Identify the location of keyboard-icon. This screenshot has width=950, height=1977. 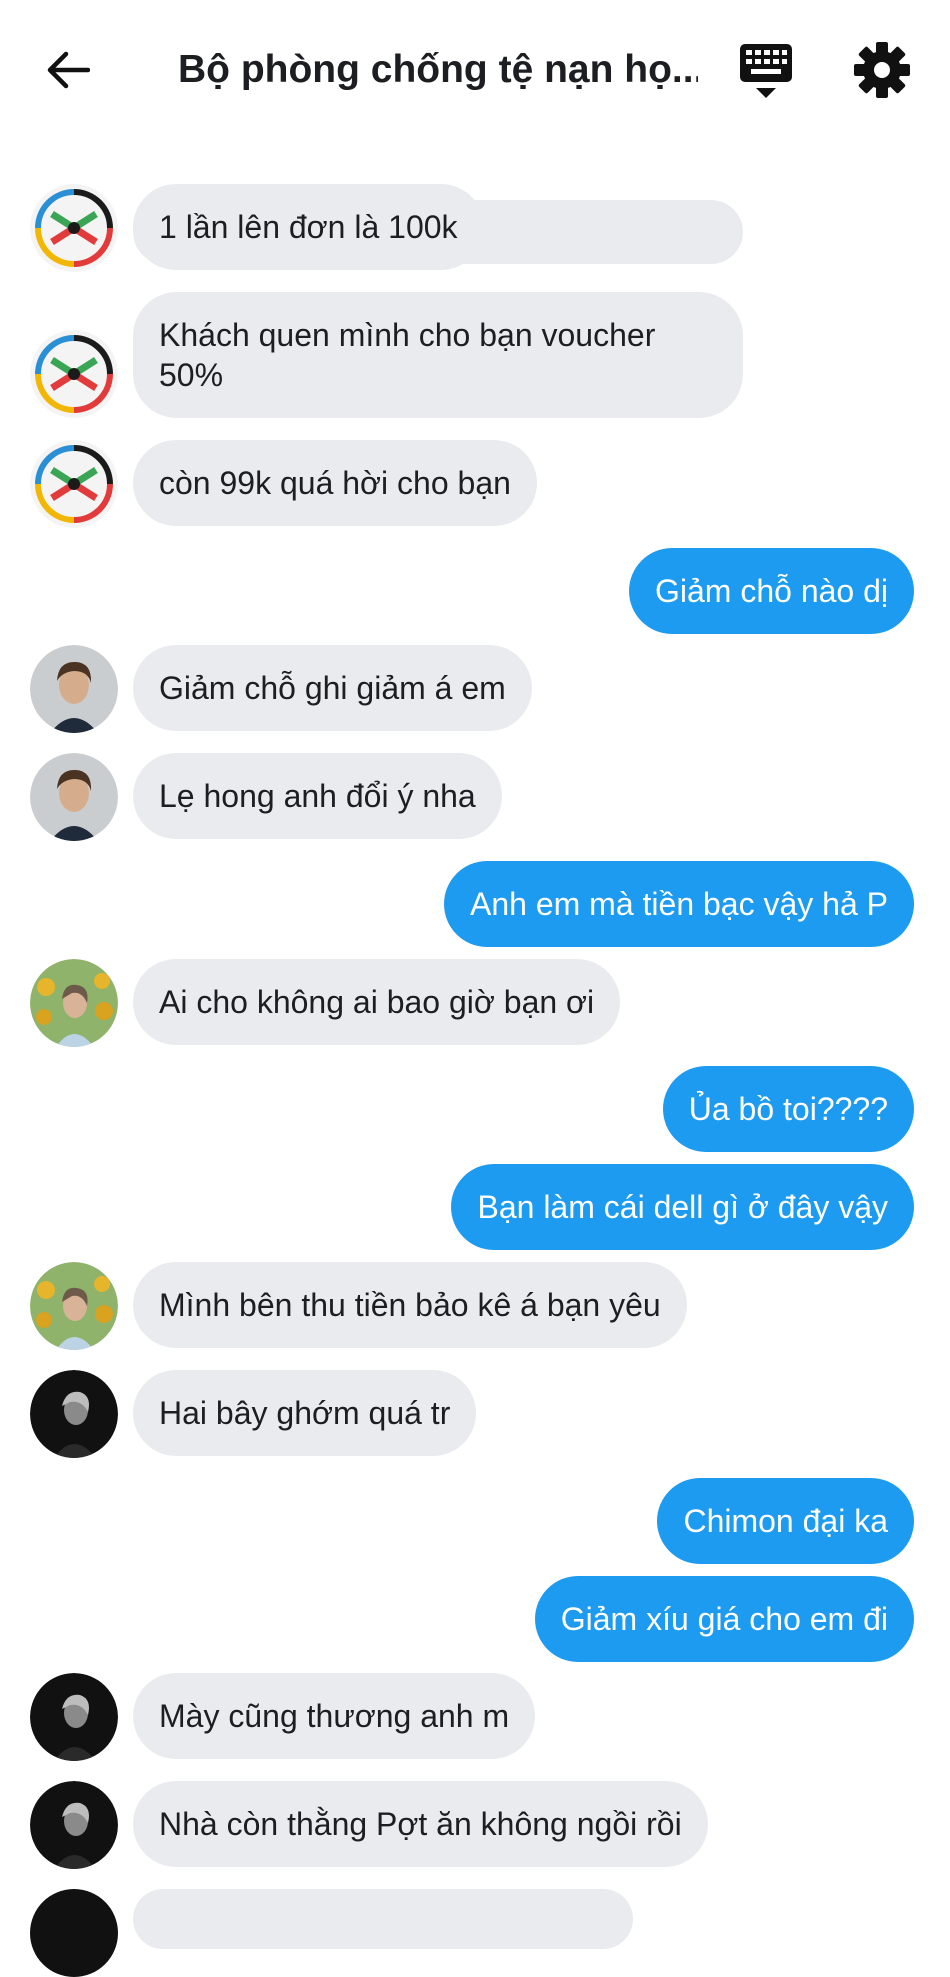
(766, 71).